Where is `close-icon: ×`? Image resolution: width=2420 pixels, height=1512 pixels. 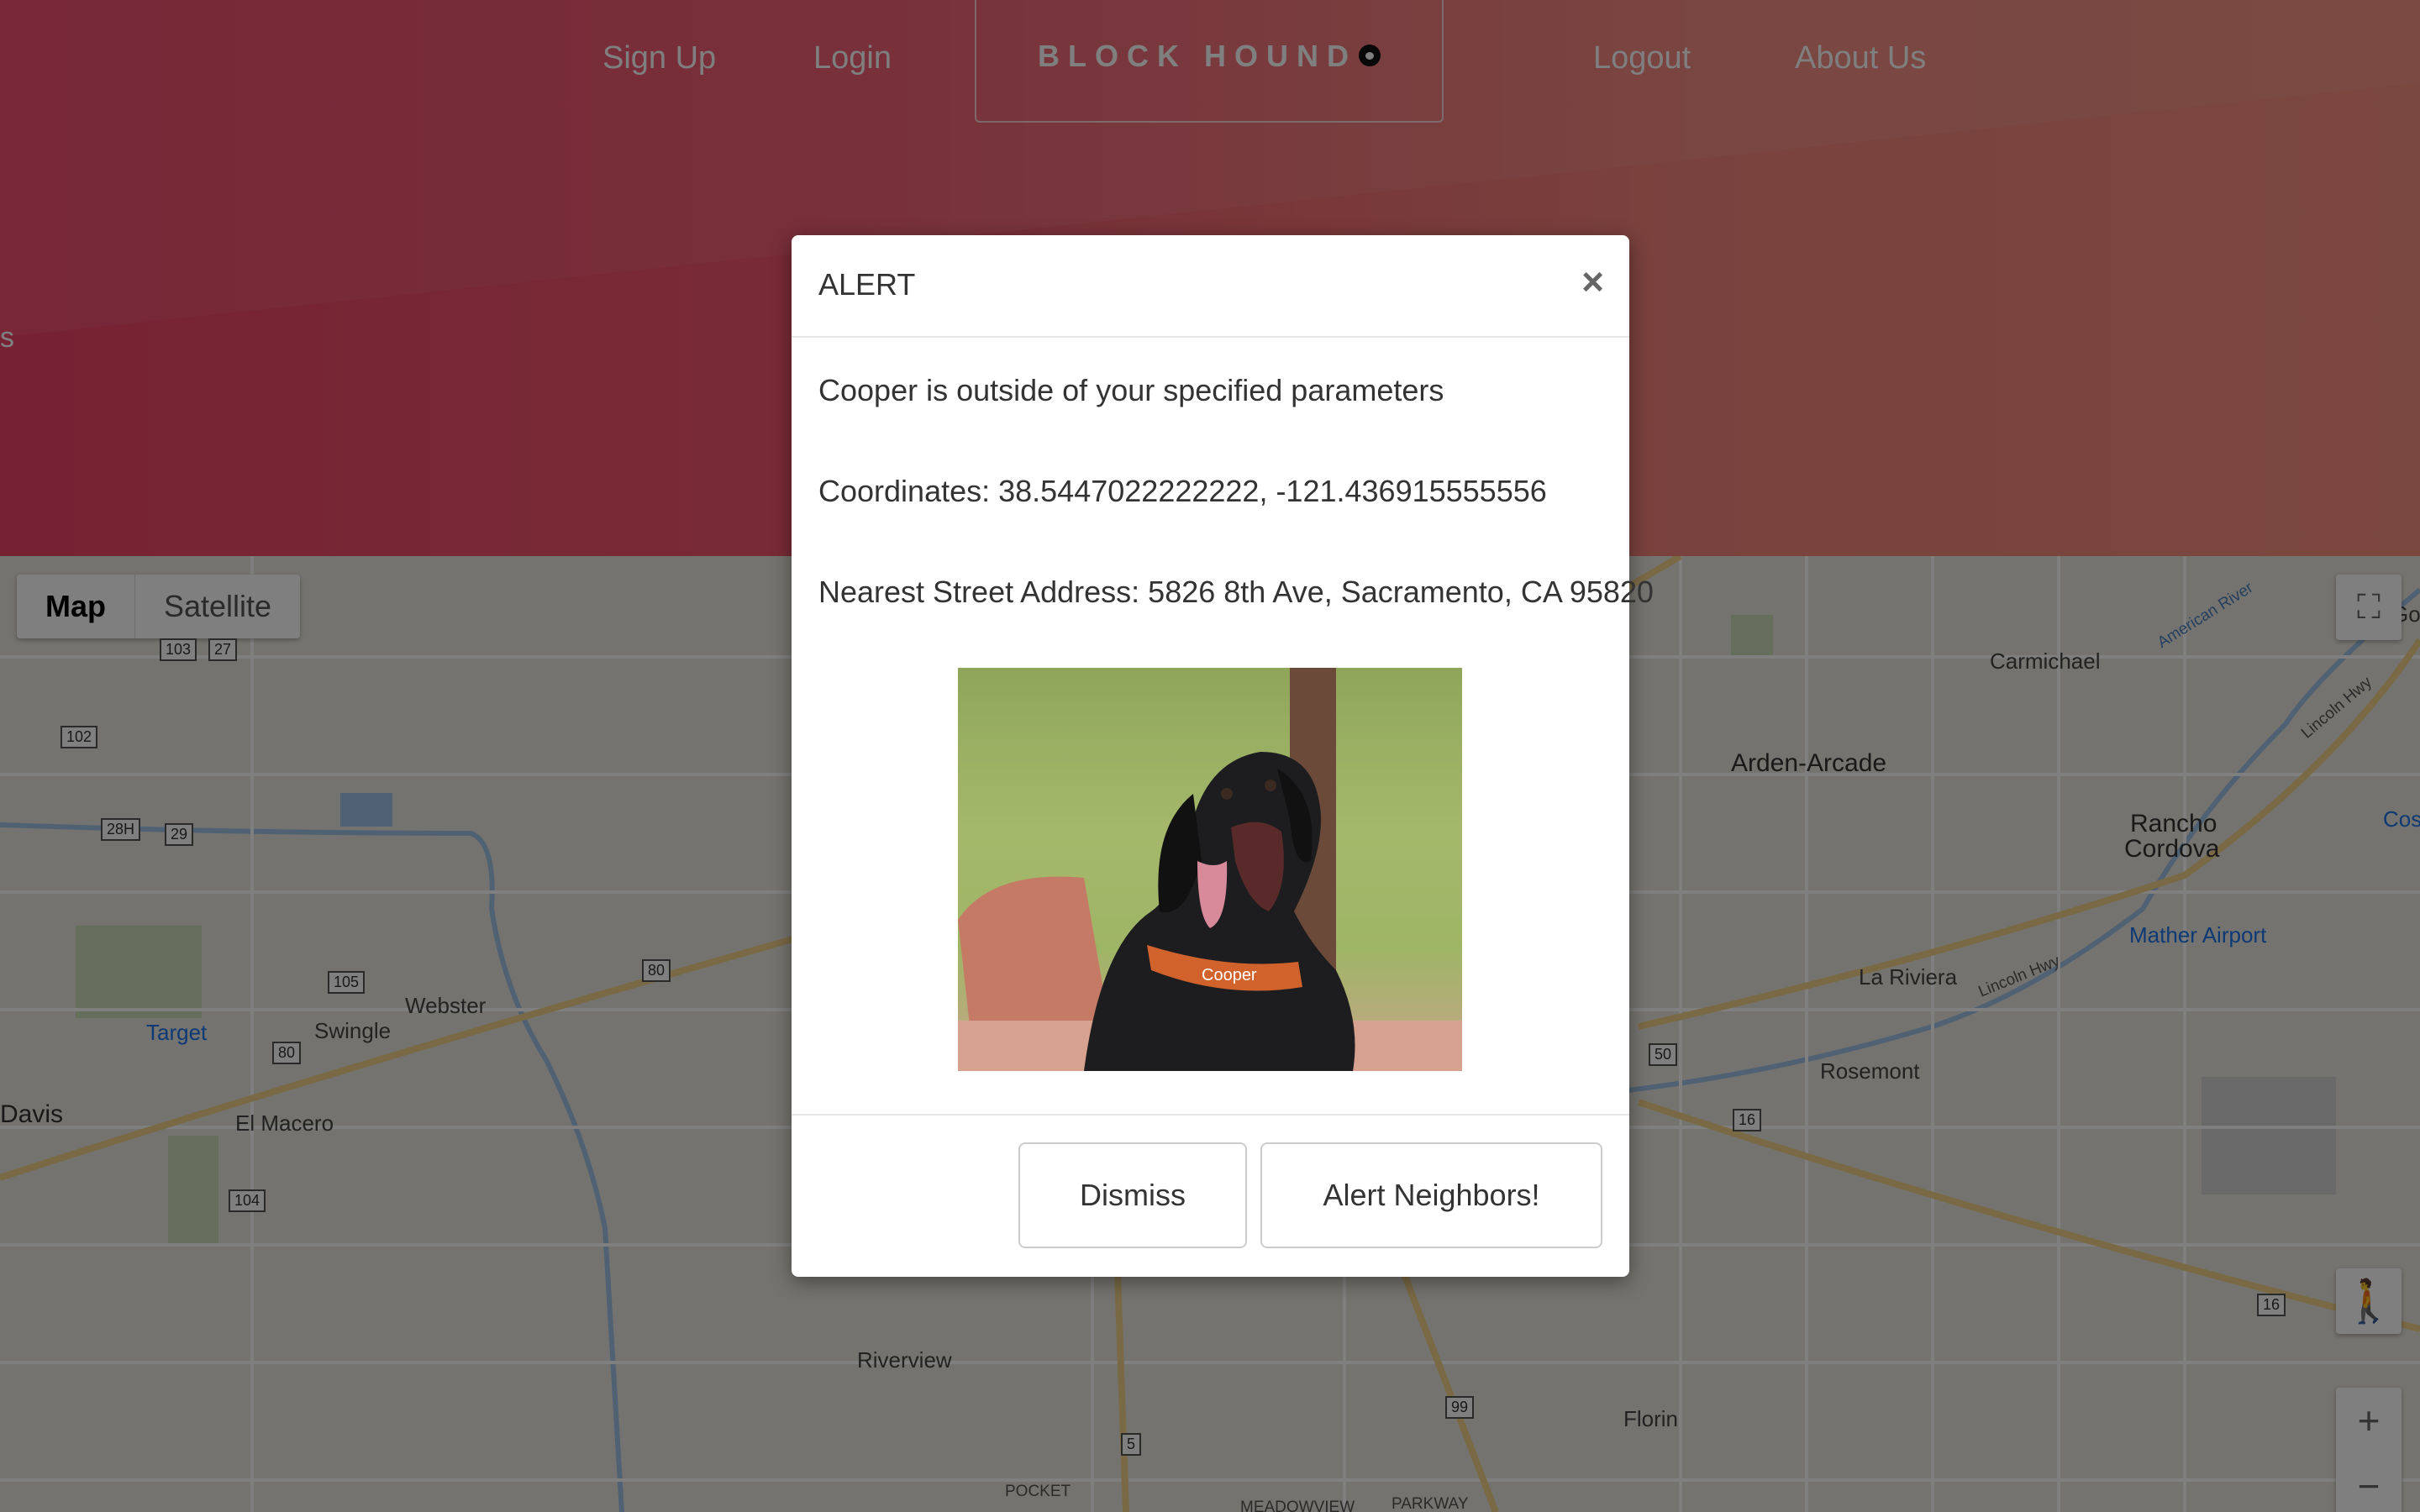 close-icon: × is located at coordinates (1592, 281).